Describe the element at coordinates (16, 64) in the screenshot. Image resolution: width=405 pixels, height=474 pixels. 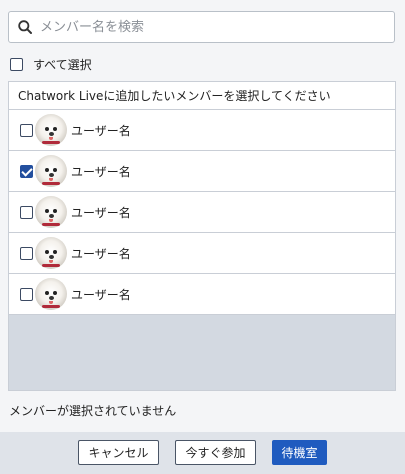
I see `select-all-checkbox` at that location.